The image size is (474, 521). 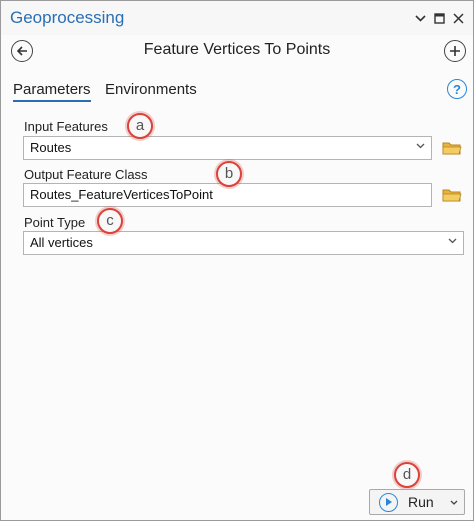 What do you see at coordinates (243, 243) in the screenshot?
I see `point-type-dropdown: All vertices` at bounding box center [243, 243].